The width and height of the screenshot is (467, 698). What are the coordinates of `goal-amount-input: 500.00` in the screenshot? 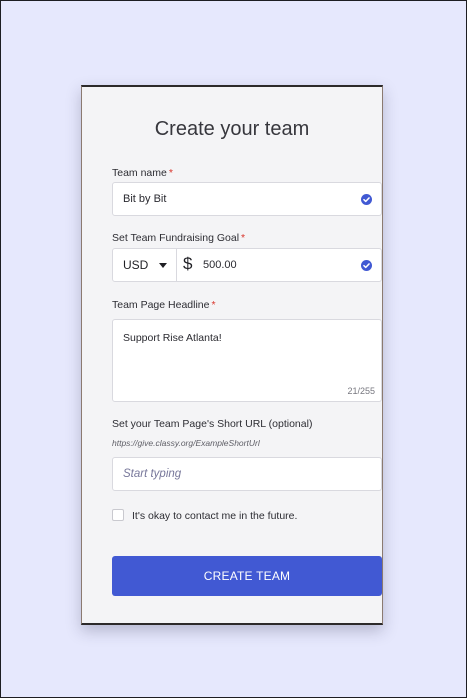 It's located at (220, 265).